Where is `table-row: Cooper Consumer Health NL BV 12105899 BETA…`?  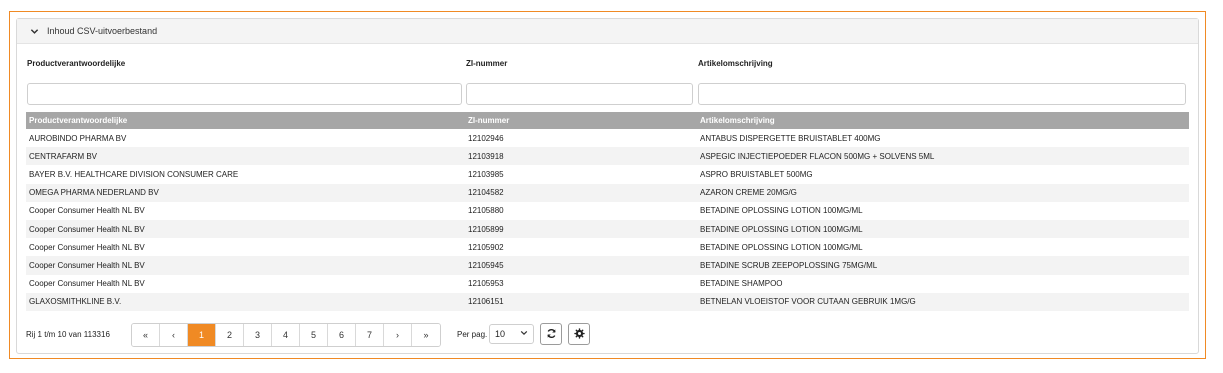
table-row: Cooper Consumer Health NL BV 12105899 BETA… is located at coordinates (607, 229).